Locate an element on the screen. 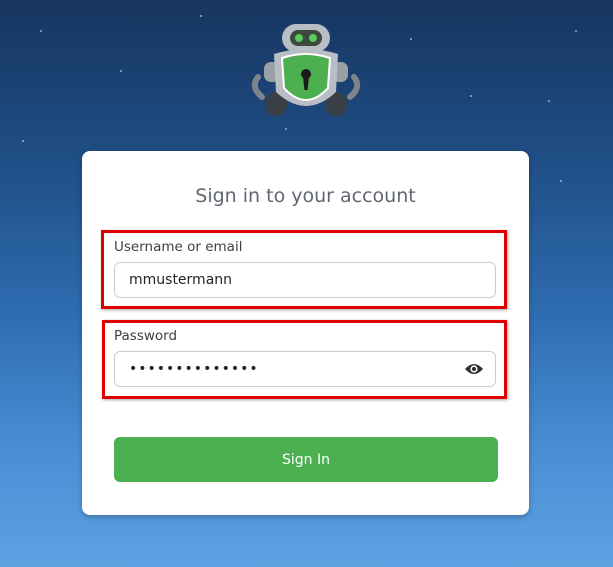 This screenshot has width=613, height=567. password-label: Password is located at coordinates (146, 336).